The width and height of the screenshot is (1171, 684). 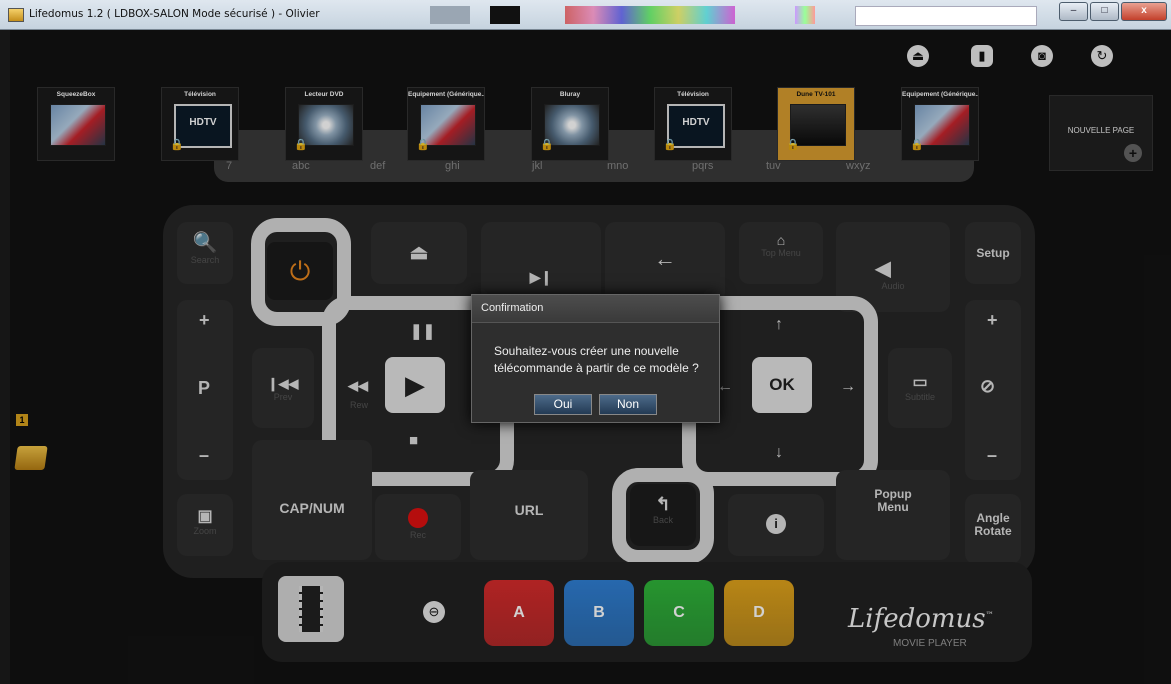 I want to click on close-button: x, so click(x=1144, y=11).